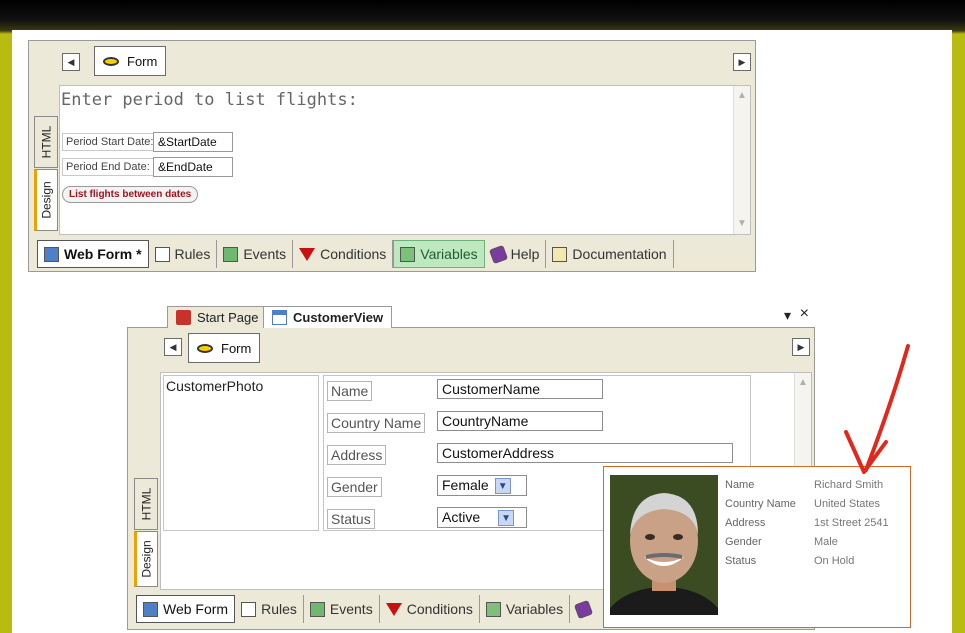 The height and width of the screenshot is (633, 965). I want to click on tab-web-form: Web Form, so click(186, 609).